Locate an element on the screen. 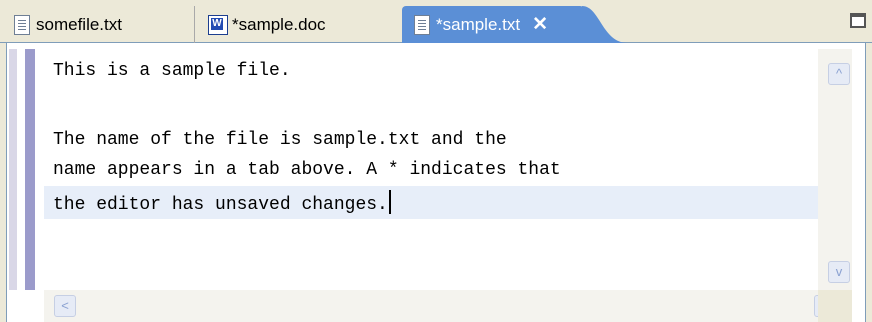 The image size is (872, 322). tab-sample-txt: *sample.txt ✕ is located at coordinates (493, 24).